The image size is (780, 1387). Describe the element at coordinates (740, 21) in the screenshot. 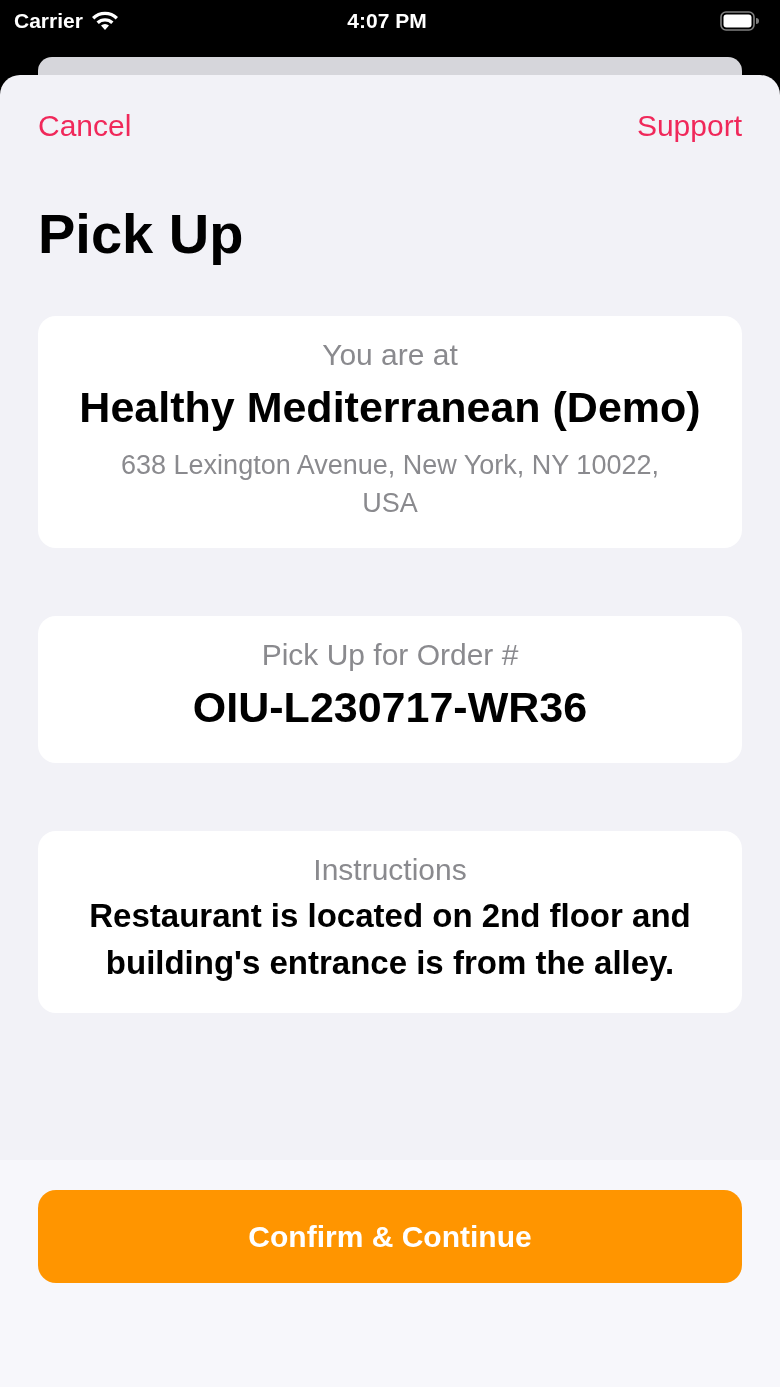

I see `battery-icon` at that location.